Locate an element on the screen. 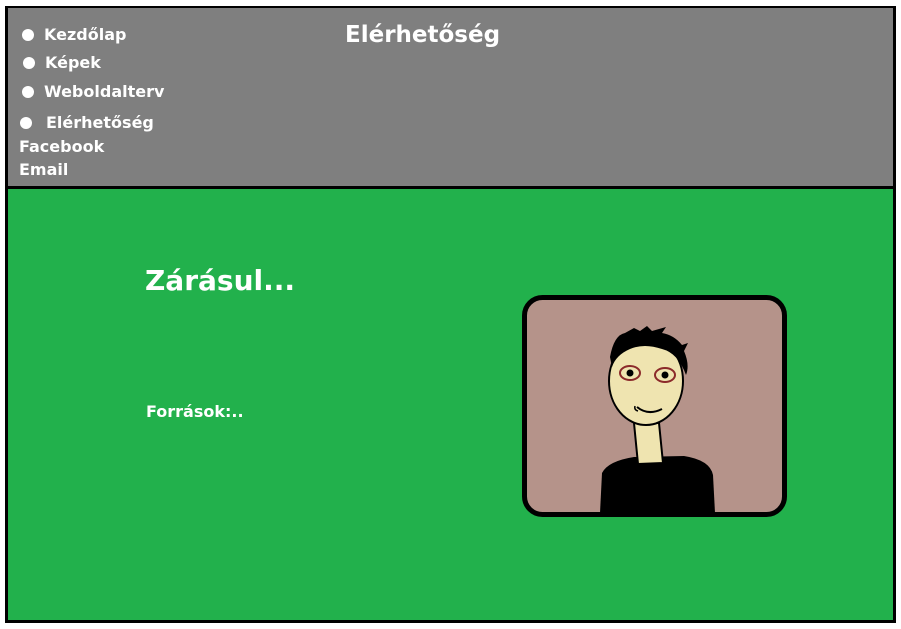 The width and height of the screenshot is (901, 629). neck is located at coordinates (648, 444).